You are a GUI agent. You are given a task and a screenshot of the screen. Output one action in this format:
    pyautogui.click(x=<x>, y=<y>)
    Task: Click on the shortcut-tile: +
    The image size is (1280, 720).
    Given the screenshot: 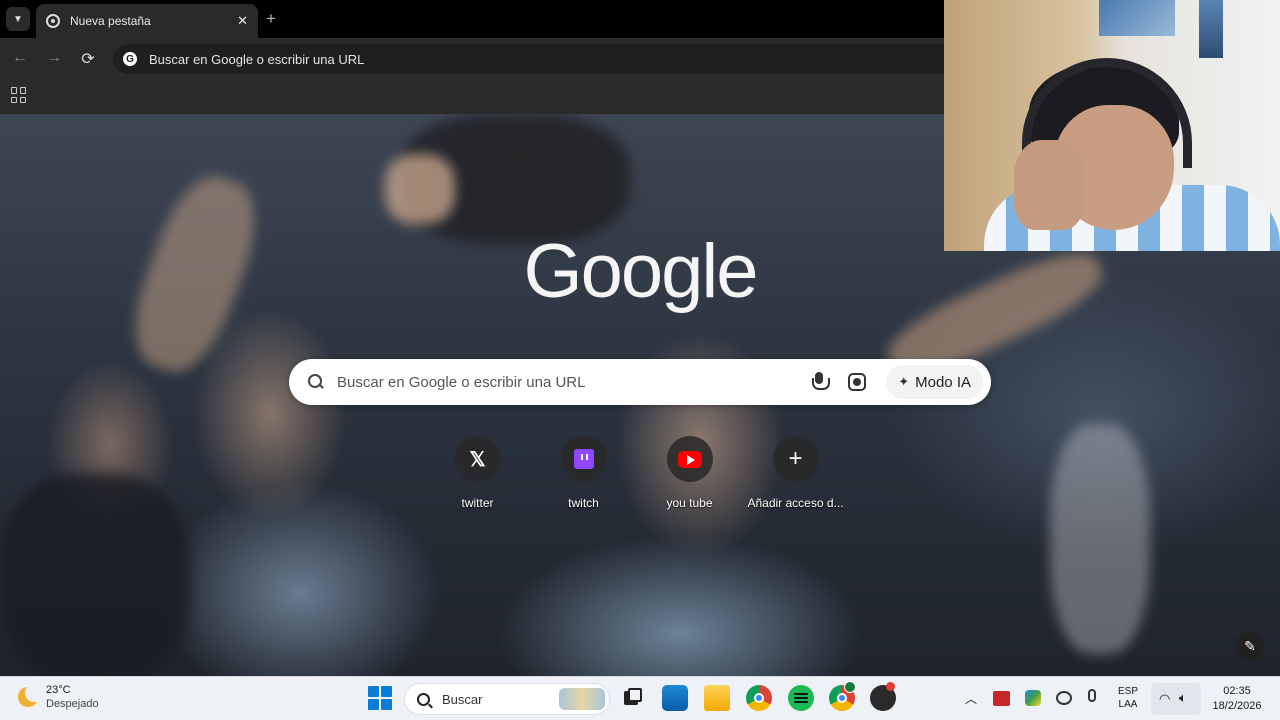 What is the action you would take?
    pyautogui.click(x=795, y=459)
    